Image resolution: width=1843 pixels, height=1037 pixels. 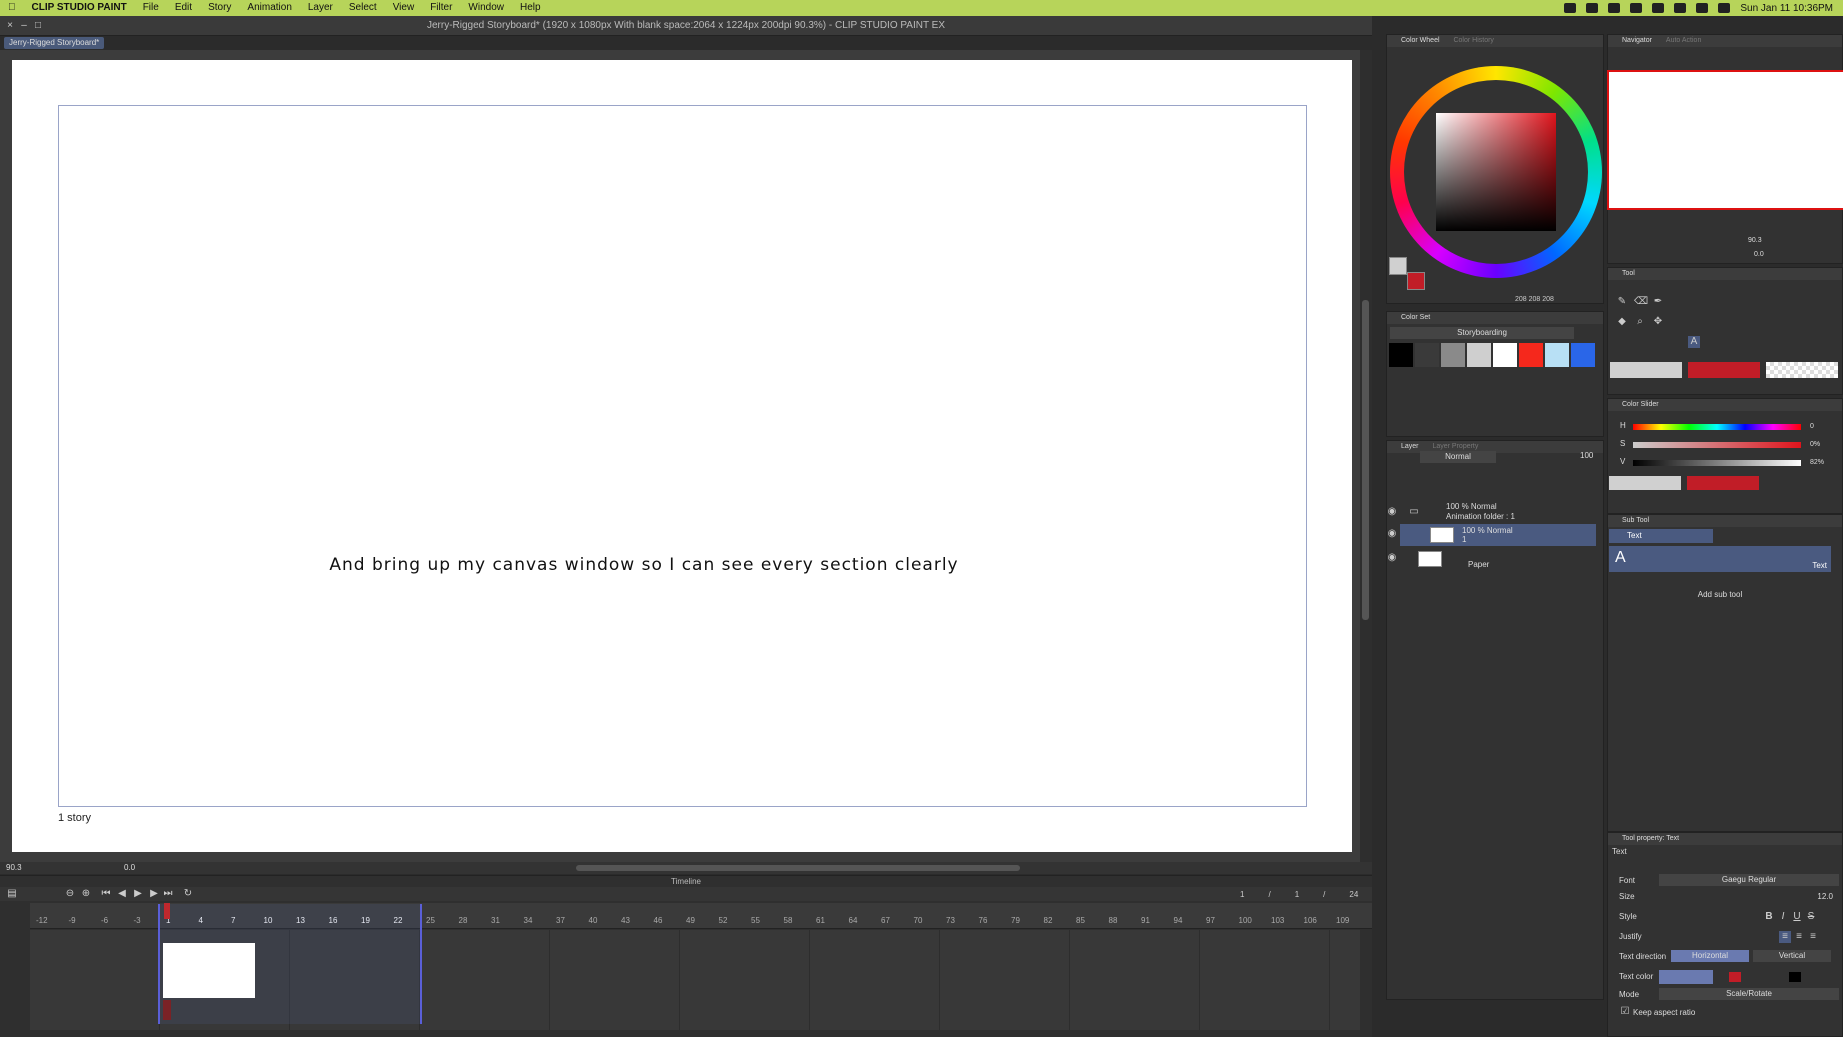 I want to click on saturation-slider, so click(x=1717, y=445).